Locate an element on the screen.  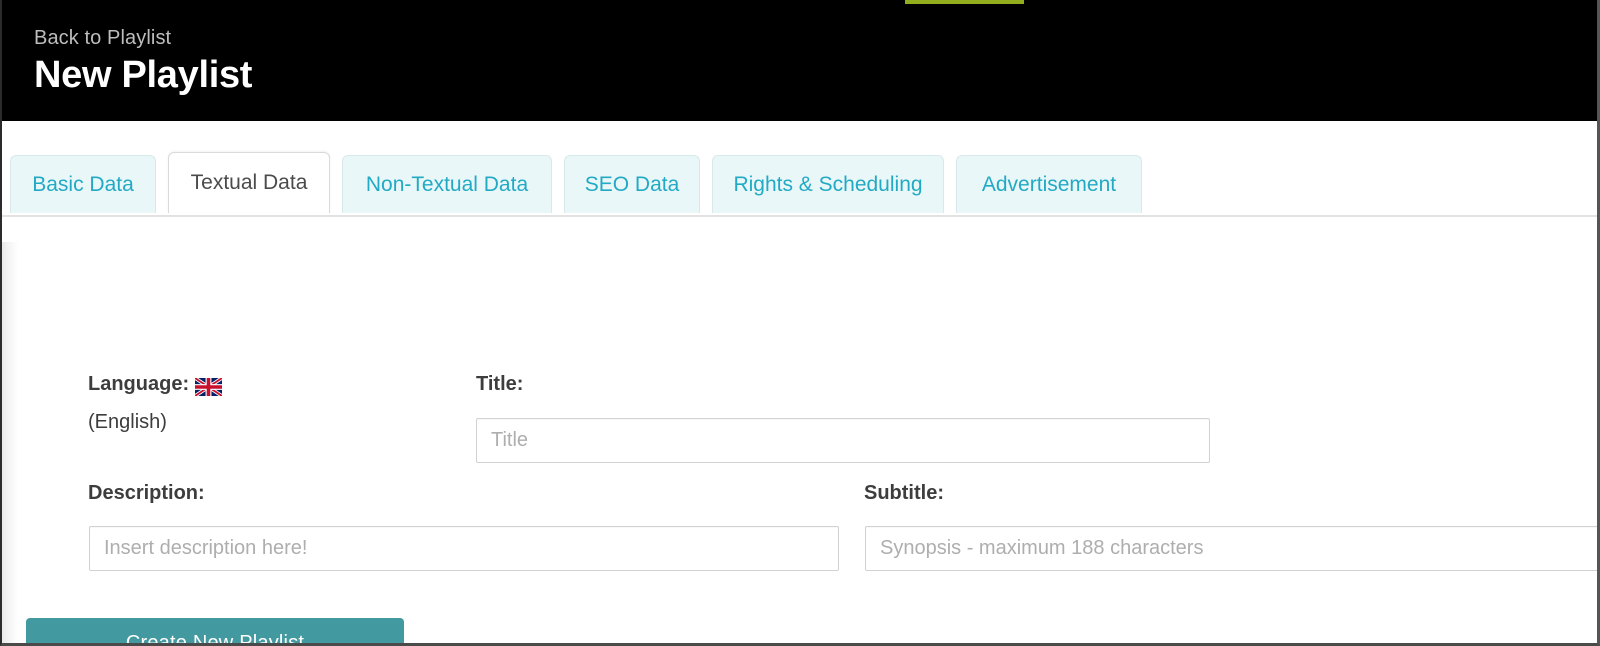
language-label: Language: is located at coordinates (155, 384).